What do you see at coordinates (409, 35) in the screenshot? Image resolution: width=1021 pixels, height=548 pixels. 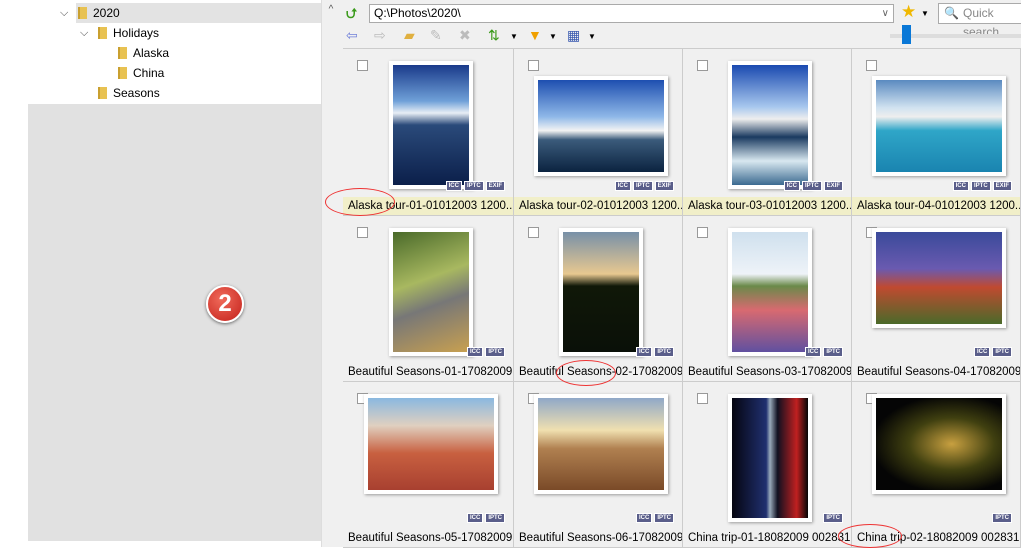 I see `new-folder-icon: ▰` at bounding box center [409, 35].